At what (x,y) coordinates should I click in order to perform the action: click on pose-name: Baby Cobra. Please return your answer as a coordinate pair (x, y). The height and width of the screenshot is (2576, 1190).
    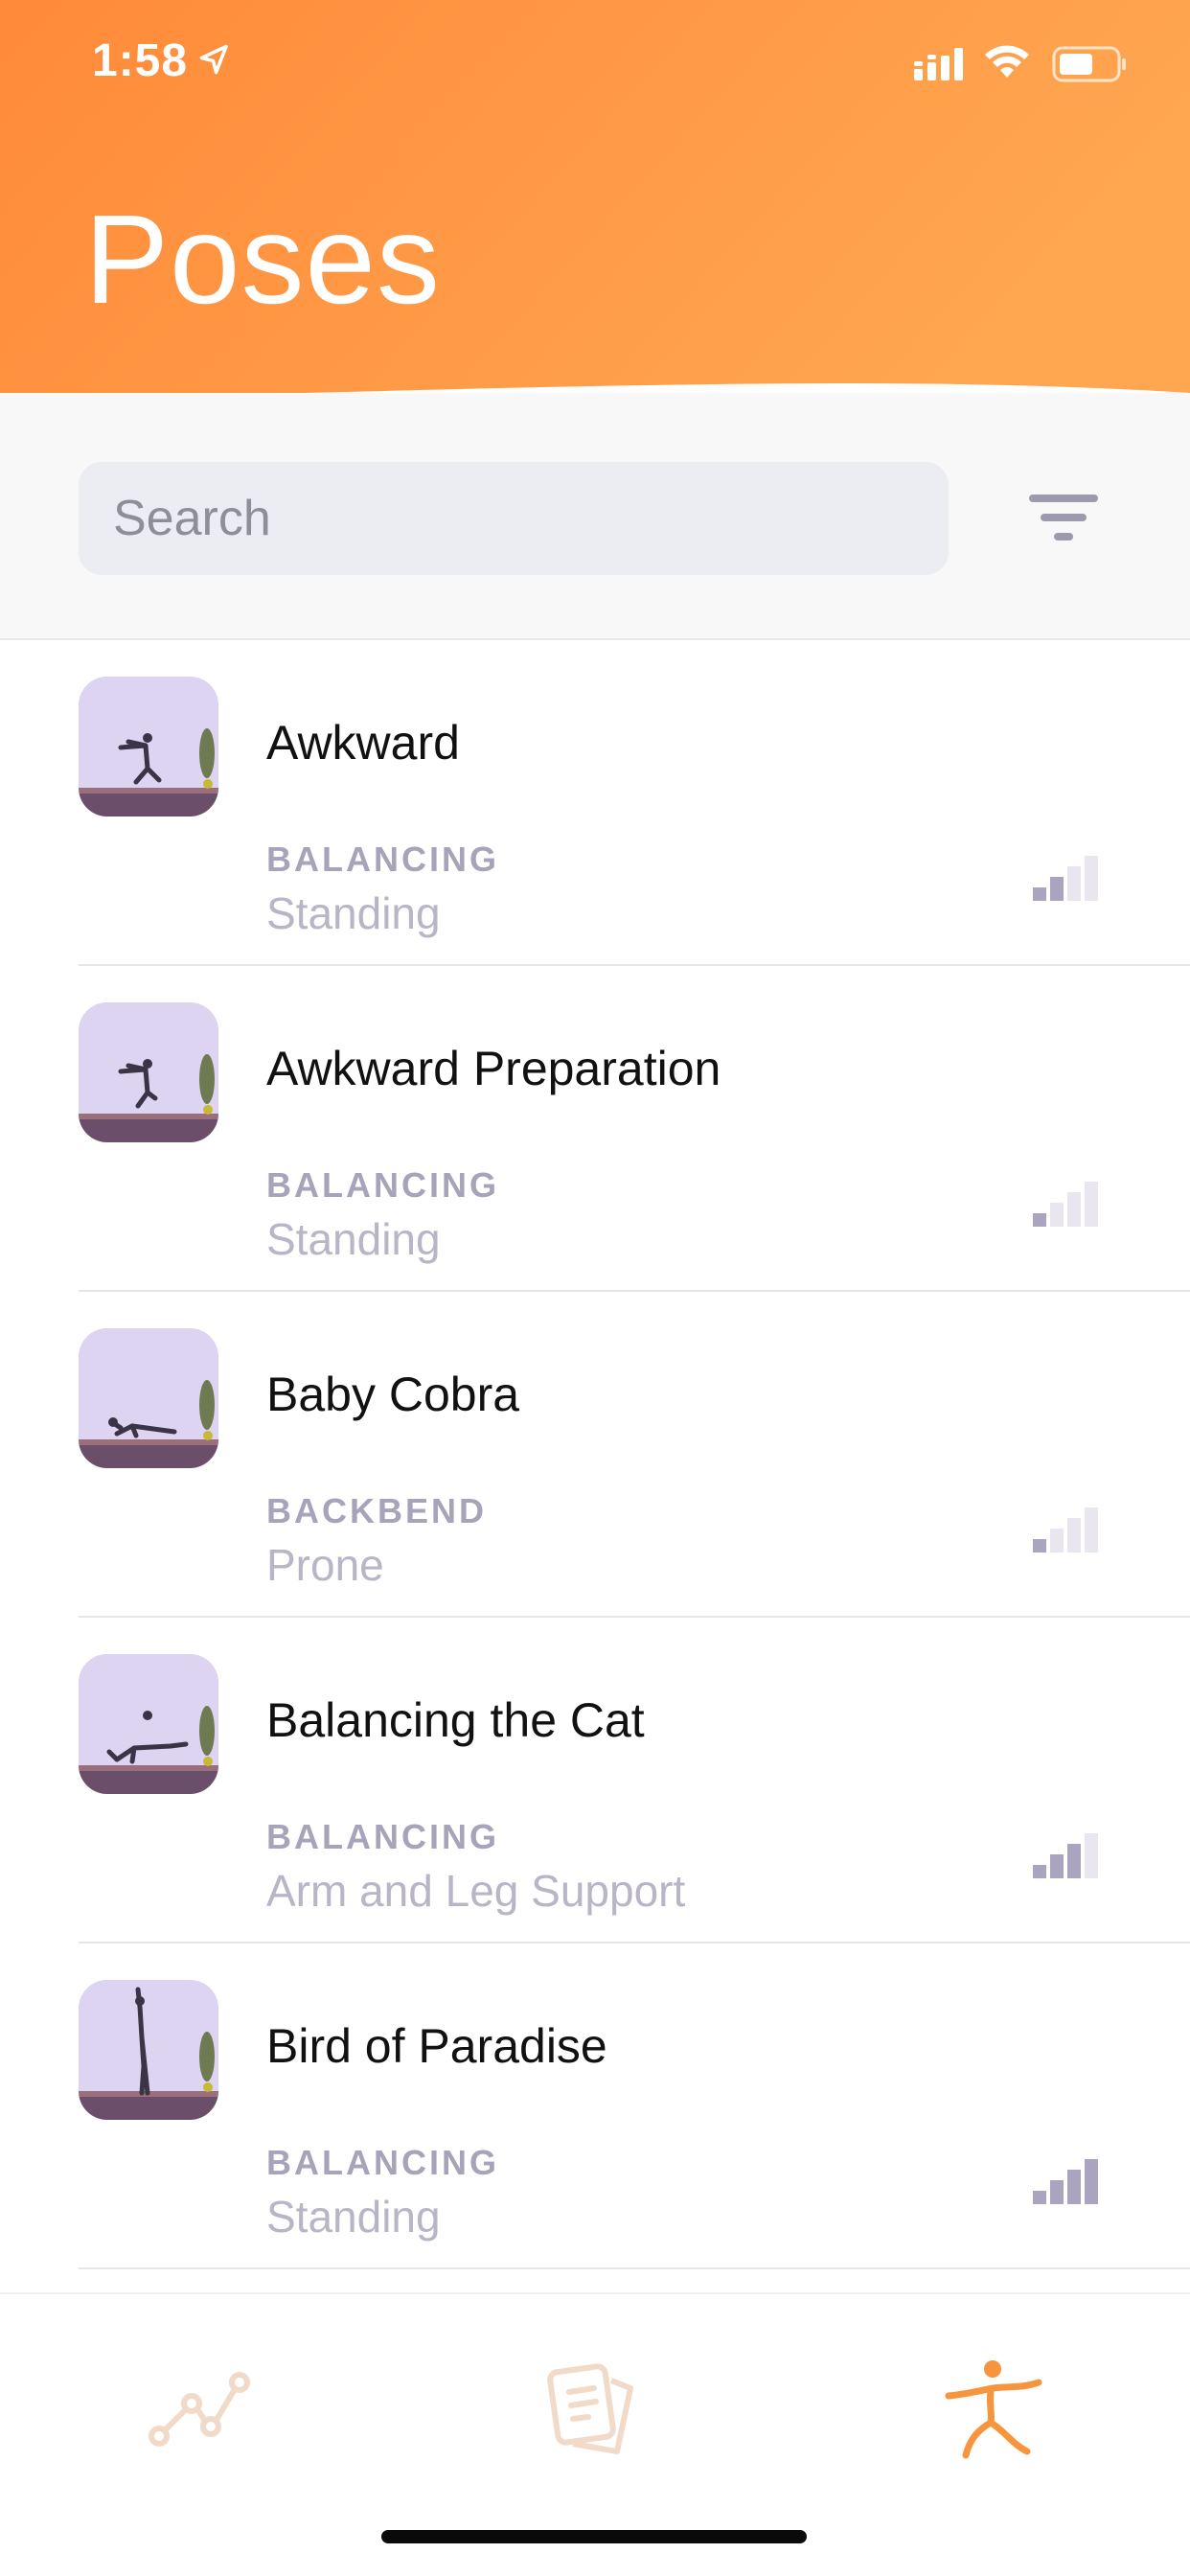
    Looking at the image, I should click on (393, 1394).